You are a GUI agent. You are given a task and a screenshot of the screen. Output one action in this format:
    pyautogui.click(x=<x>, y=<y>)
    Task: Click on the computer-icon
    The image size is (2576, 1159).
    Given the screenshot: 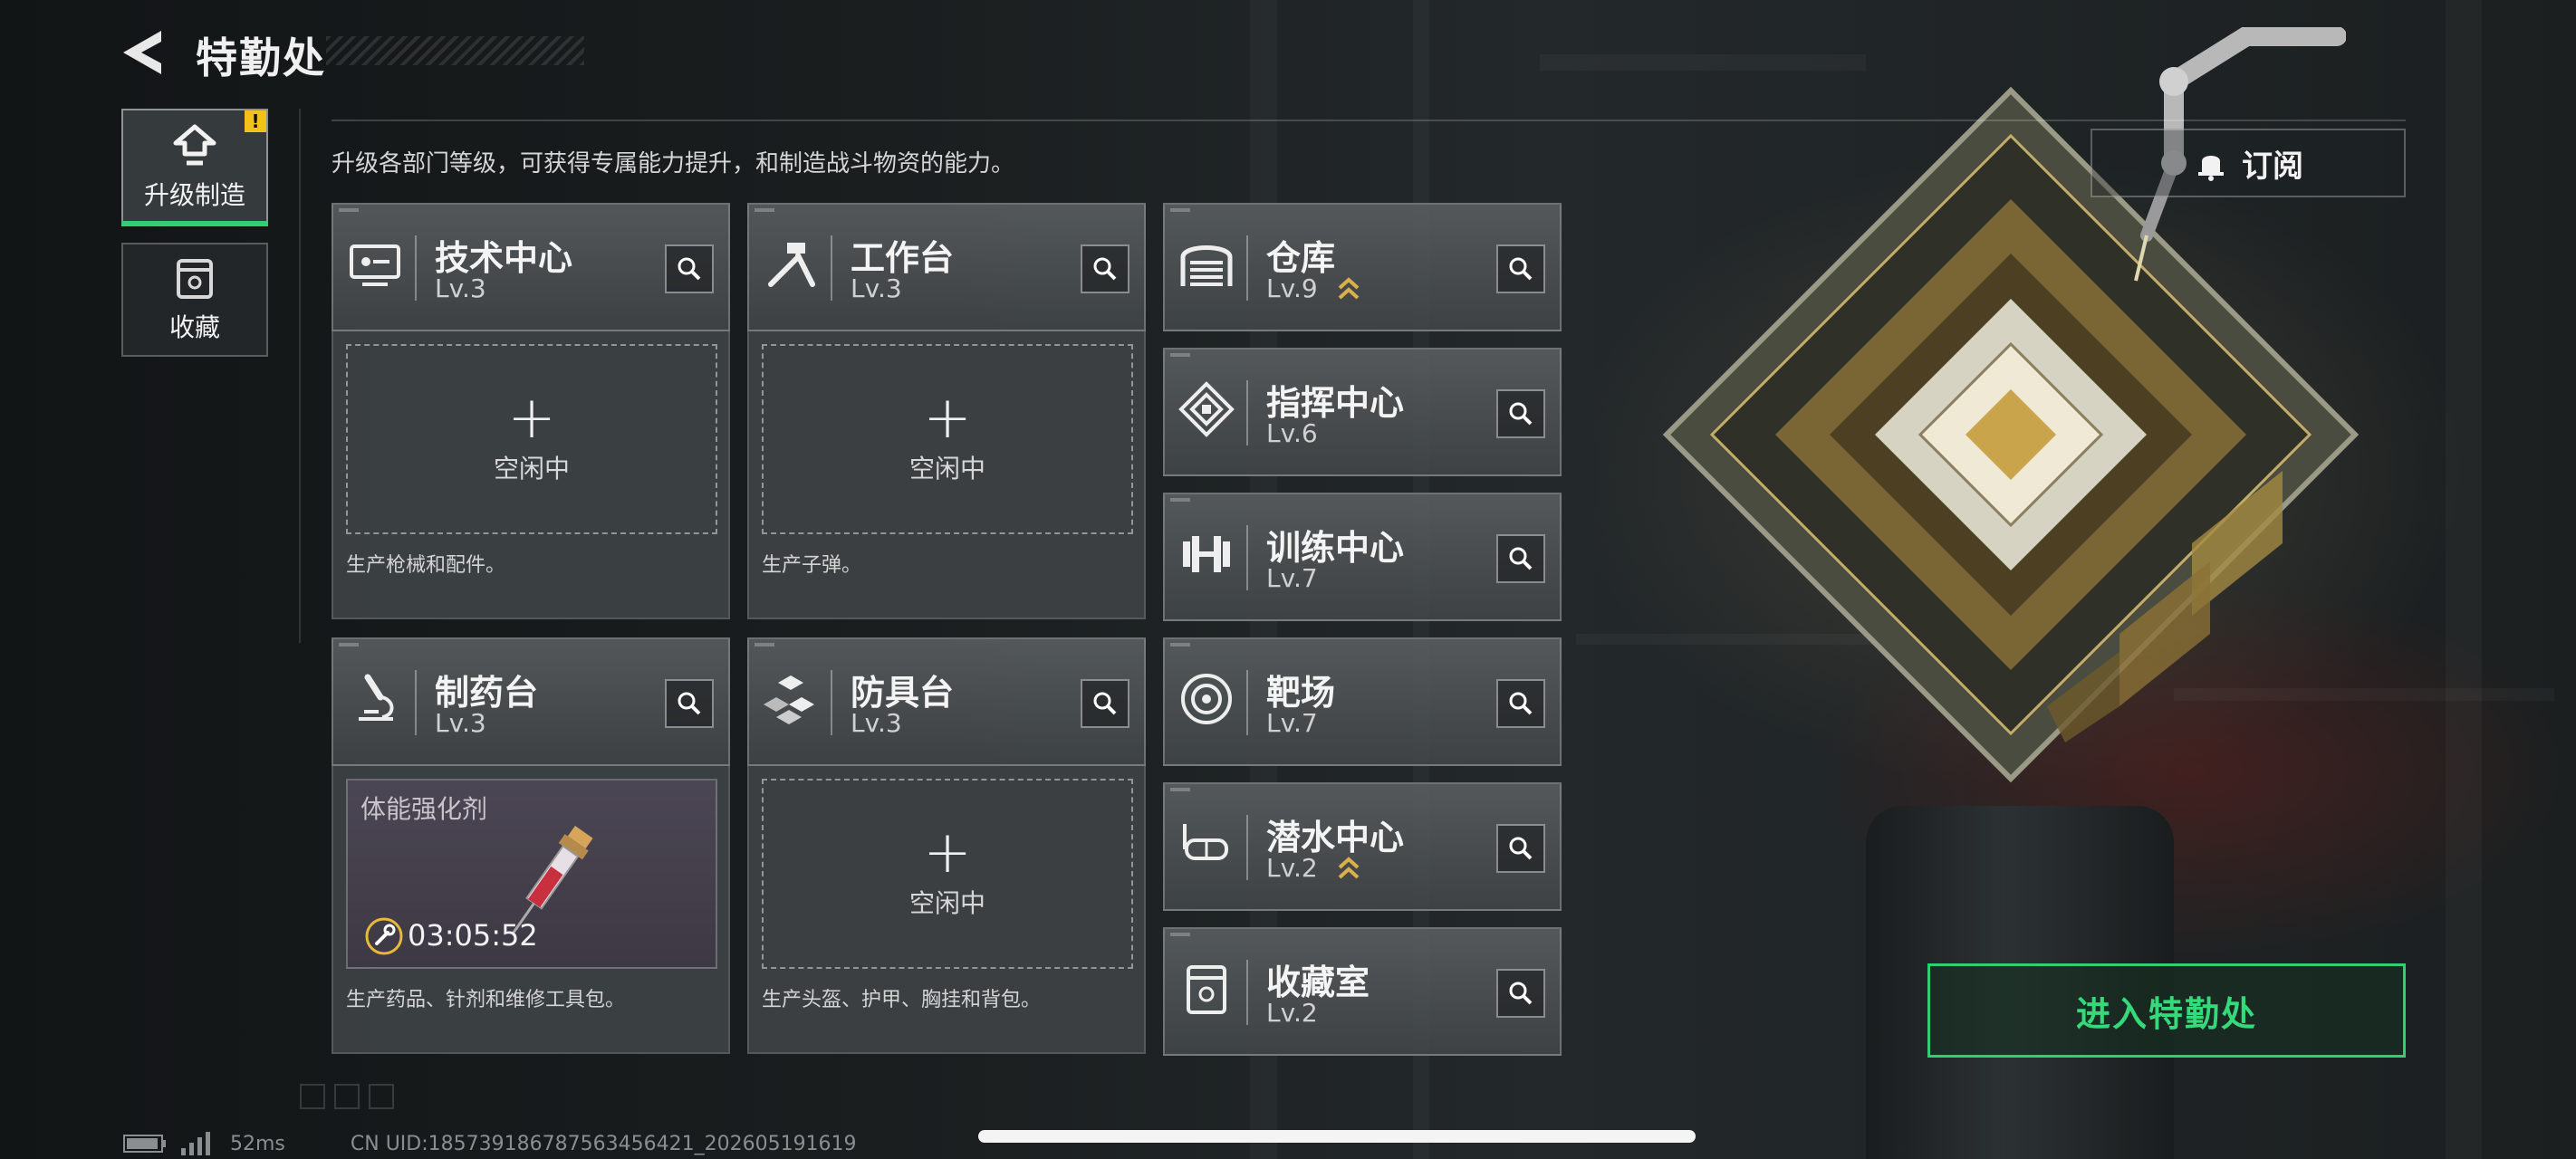 What is the action you would take?
    pyautogui.click(x=375, y=265)
    